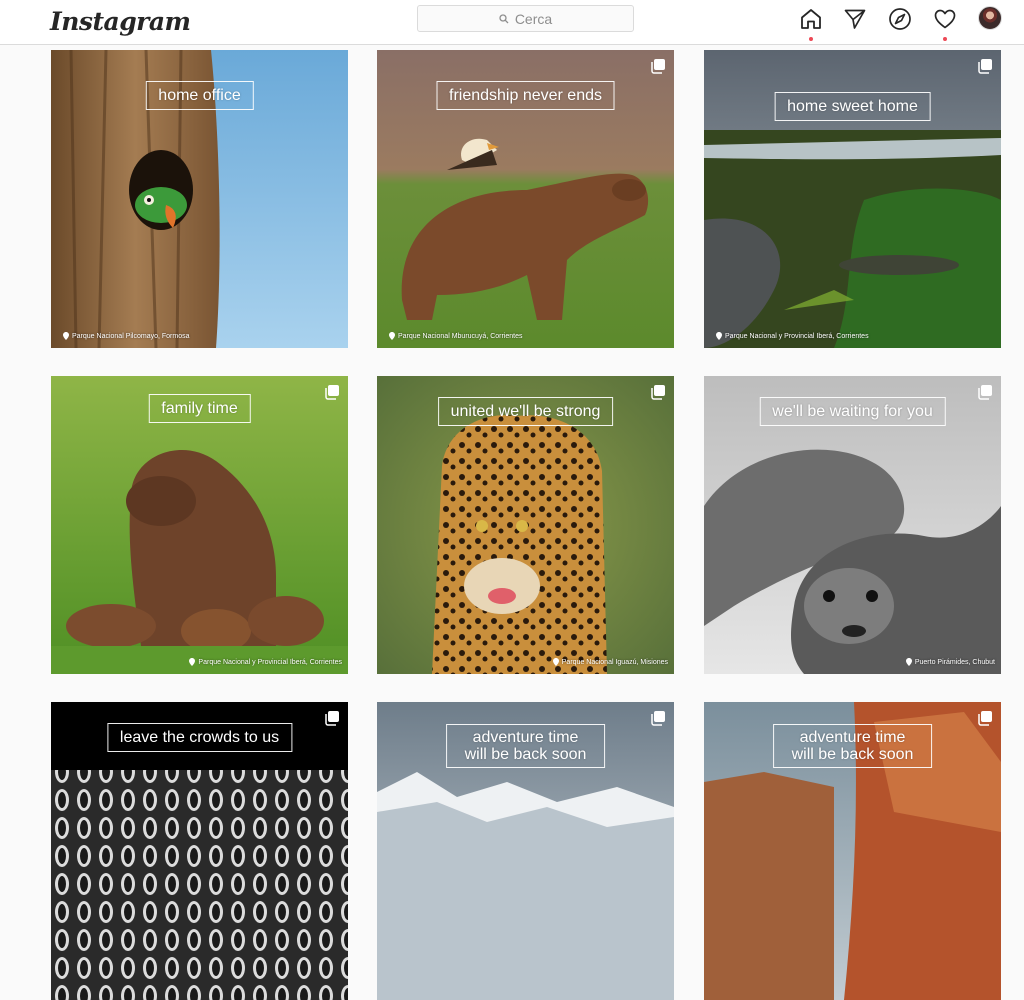  Describe the element at coordinates (525, 95) in the screenshot. I see `post-caption-box: friendship never ends` at that location.